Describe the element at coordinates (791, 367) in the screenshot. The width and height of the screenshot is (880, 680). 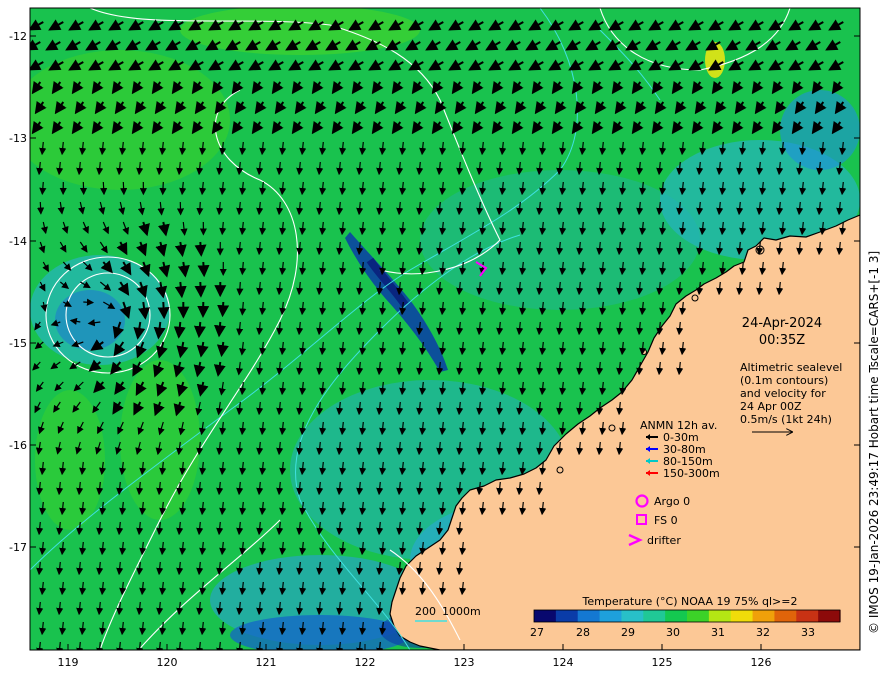
I see `altimetry-note-line: Altimetric sealevel` at that location.